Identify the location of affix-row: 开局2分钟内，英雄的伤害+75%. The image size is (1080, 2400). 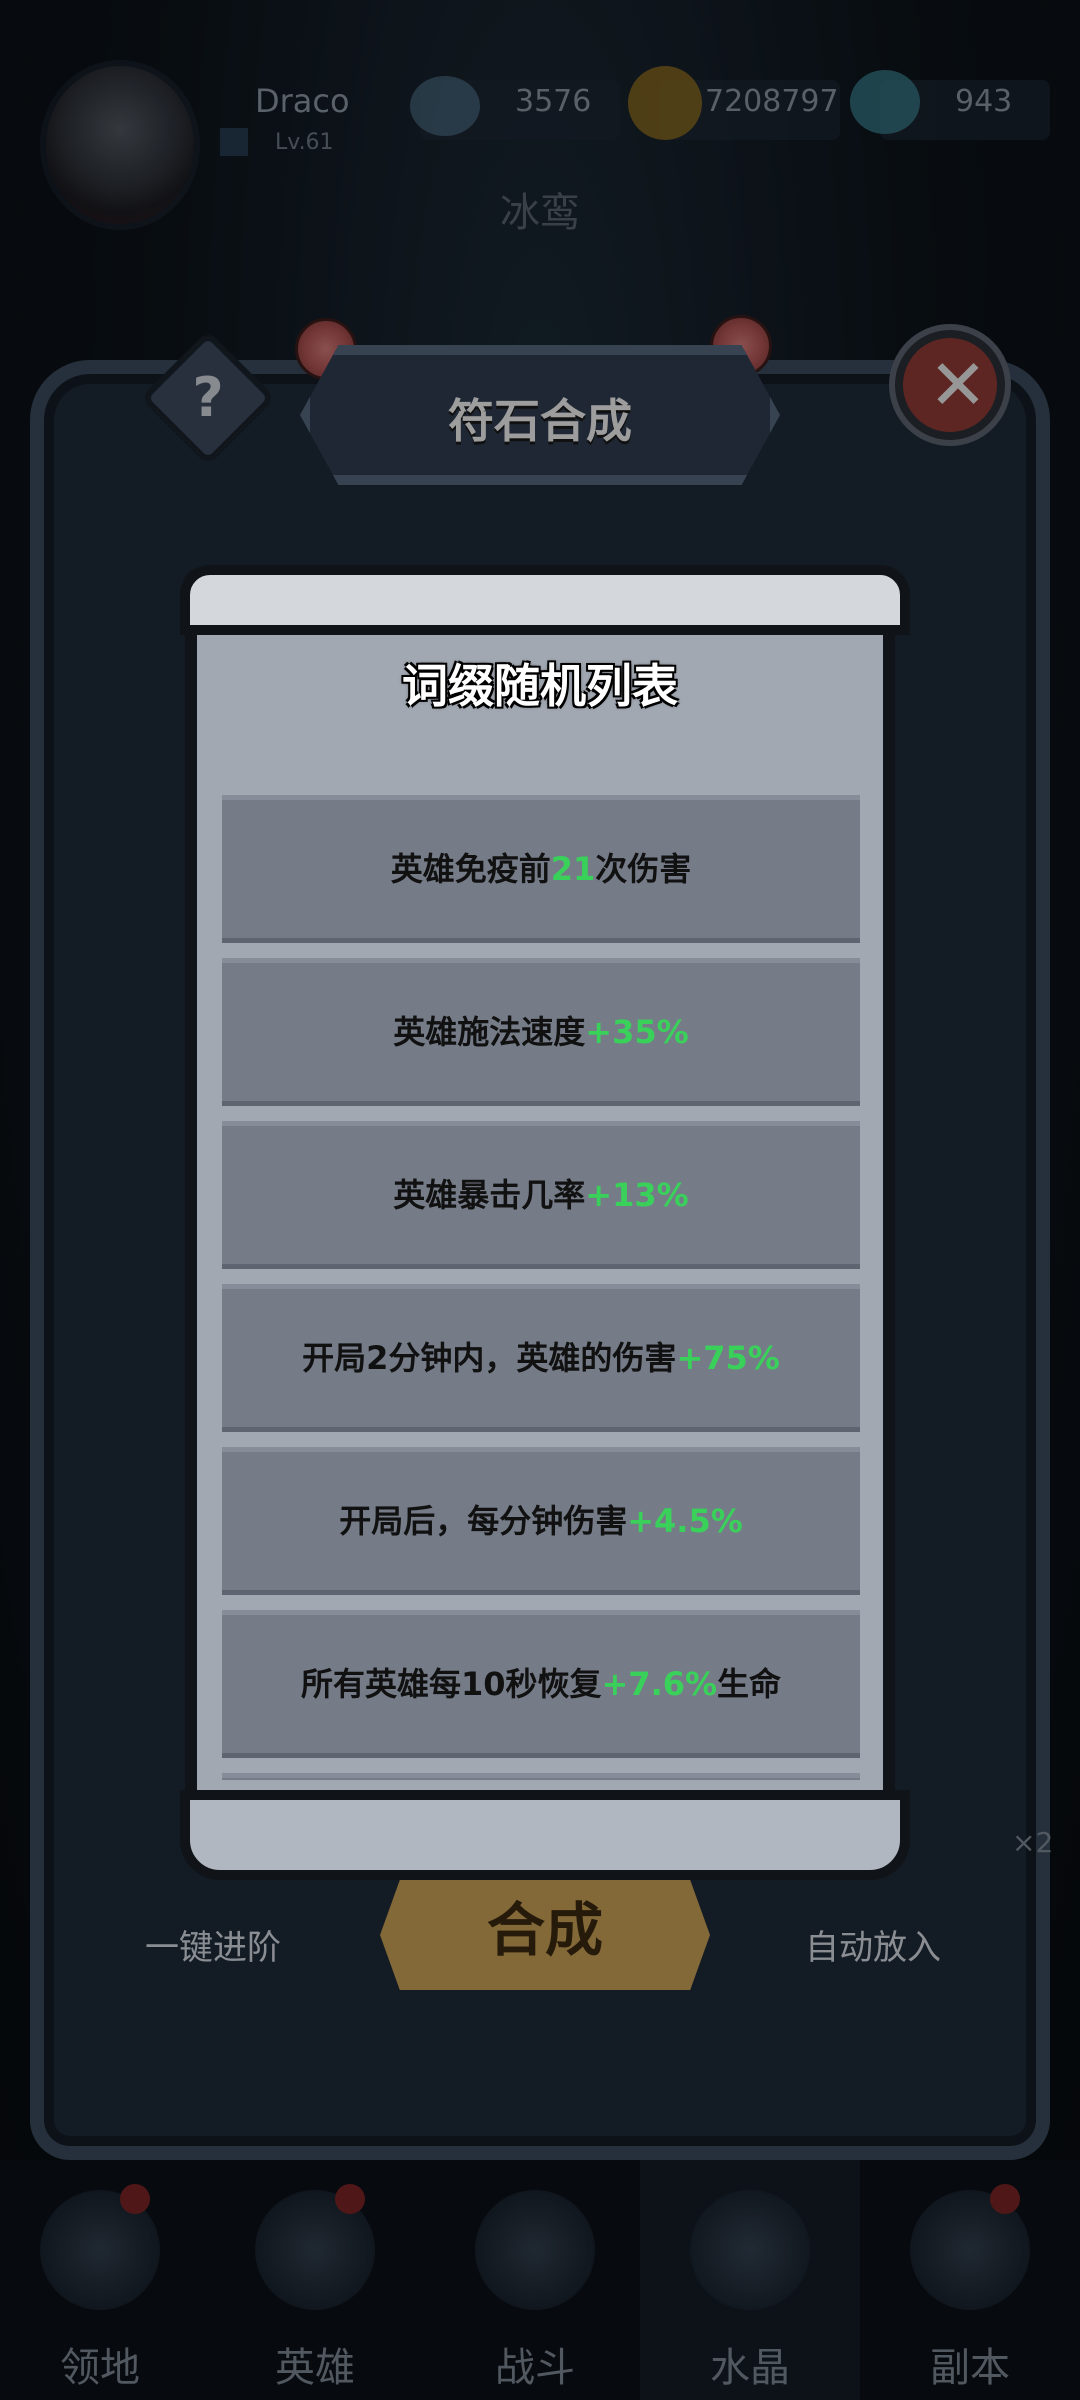
(541, 1358).